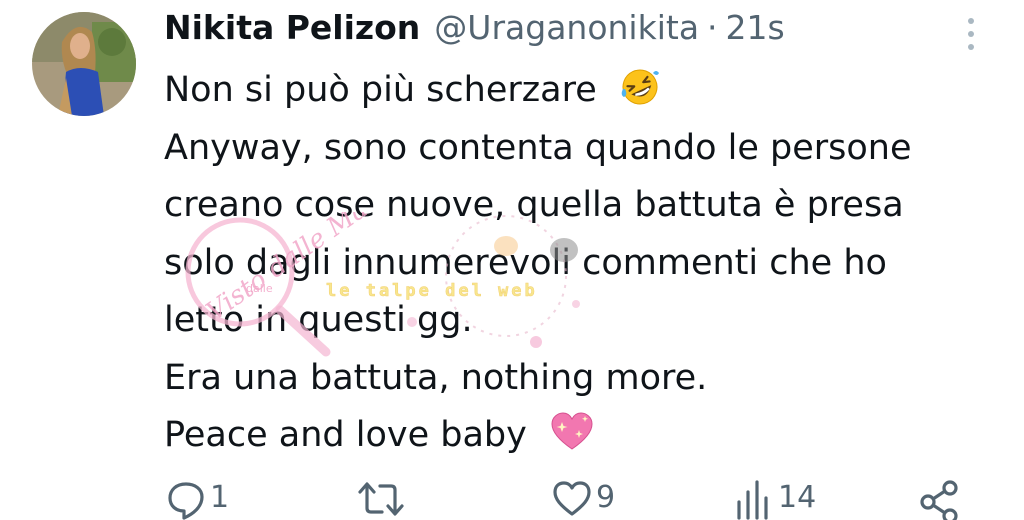 This screenshot has height=520, width=1024. I want to click on tweet-line: Non si può più scherzare, so click(538, 91).